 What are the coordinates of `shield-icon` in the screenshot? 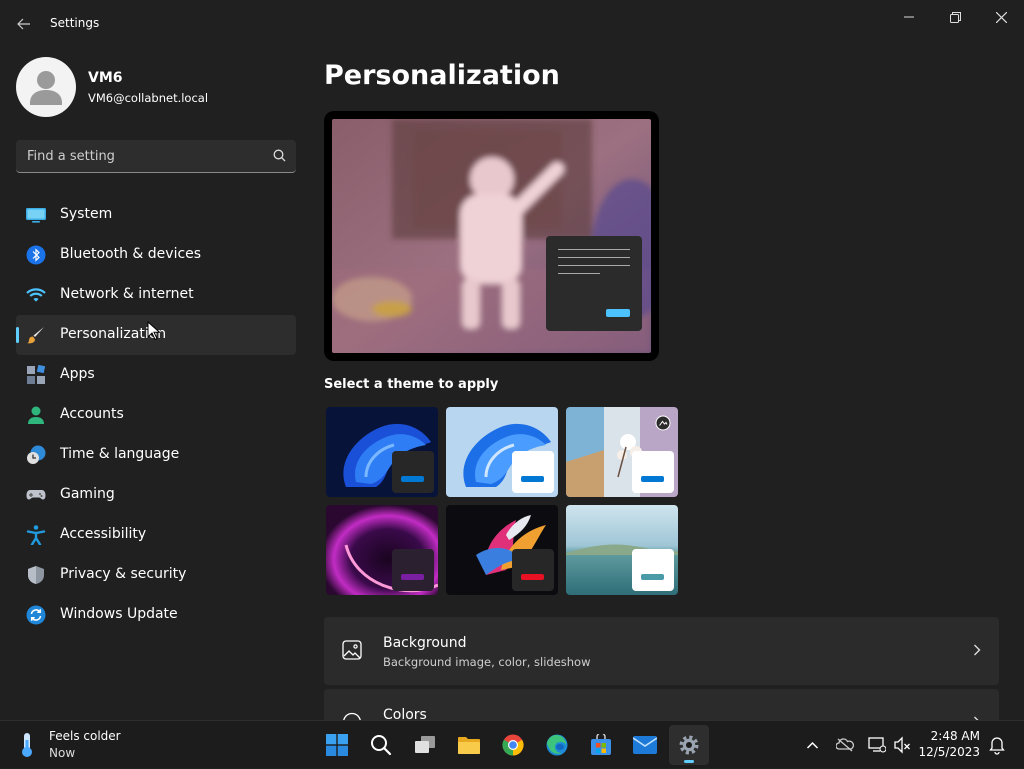 It's located at (36, 575).